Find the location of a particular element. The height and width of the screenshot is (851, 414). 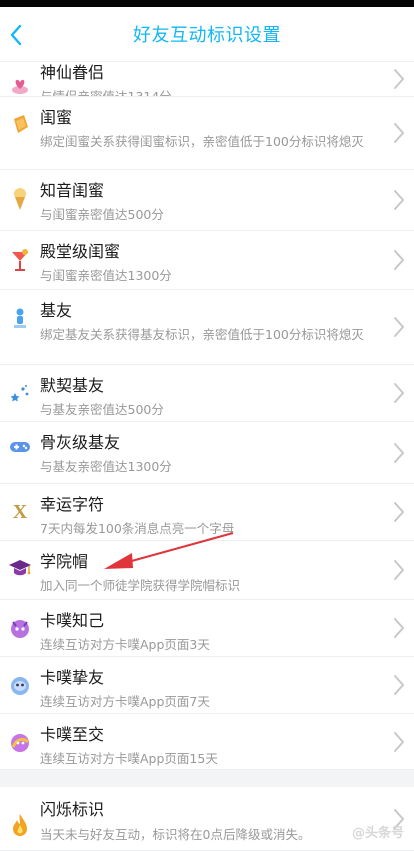

item-desc: 7天内每发100条消息点亮一个字母 is located at coordinates (137, 528).